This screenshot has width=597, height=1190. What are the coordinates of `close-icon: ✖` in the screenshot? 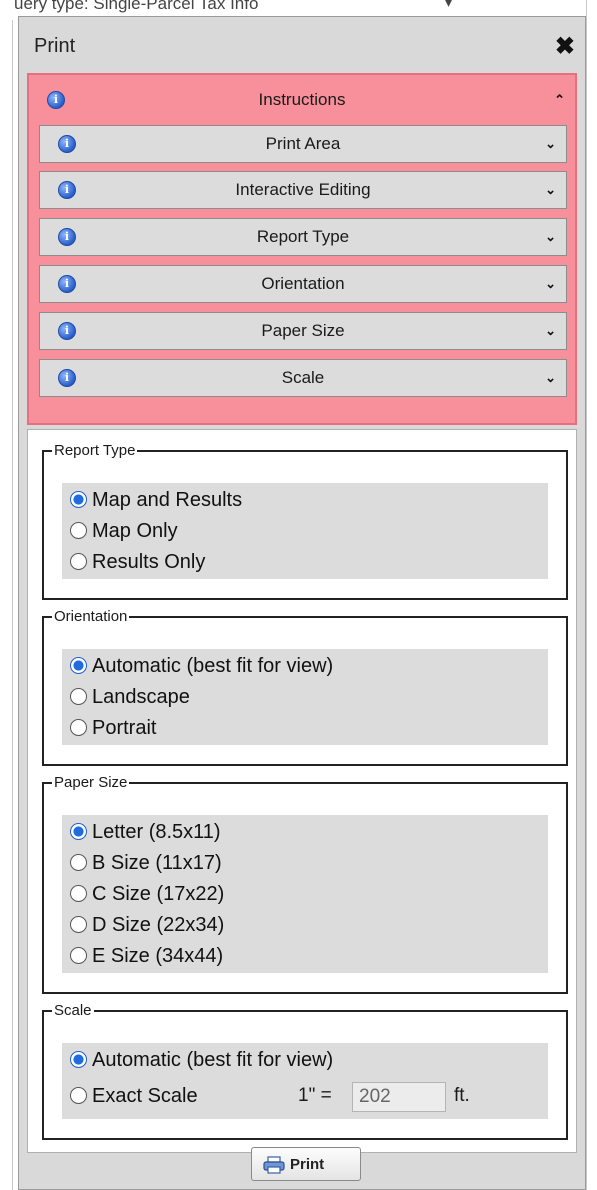 It's located at (565, 47).